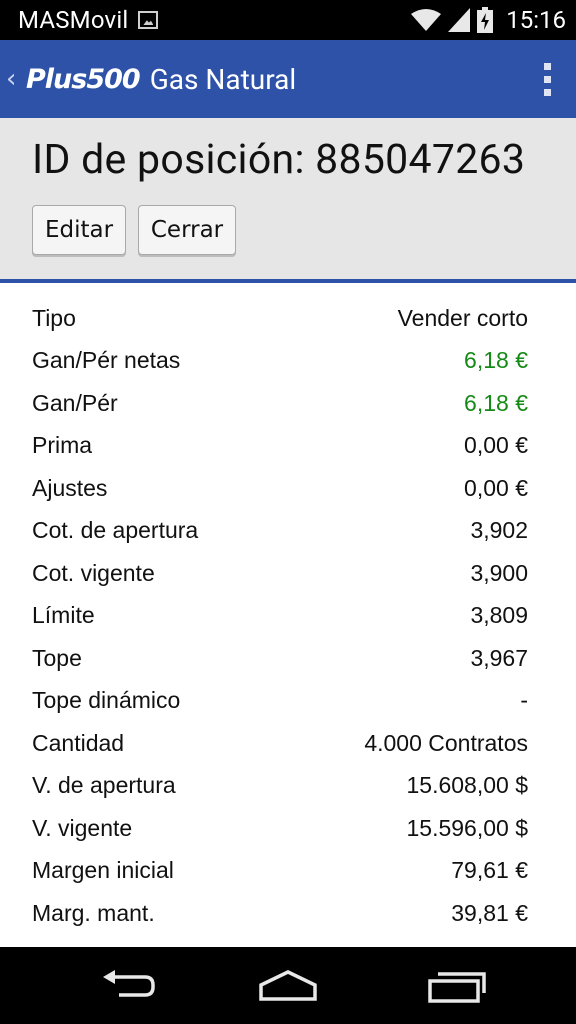  What do you see at coordinates (280, 701) in the screenshot?
I see `detail-row: Tope dinámico -` at bounding box center [280, 701].